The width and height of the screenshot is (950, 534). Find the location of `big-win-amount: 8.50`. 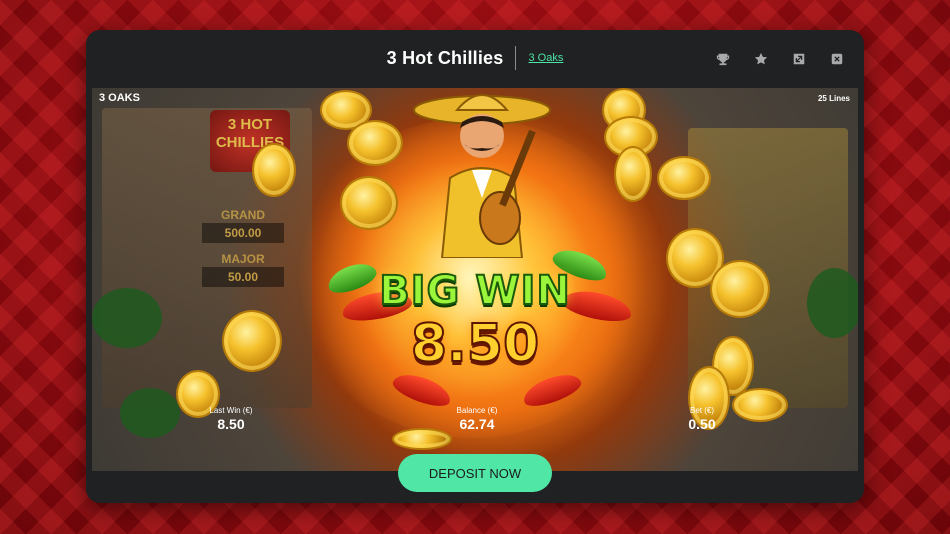

big-win-amount: 8.50 is located at coordinates (475, 344).